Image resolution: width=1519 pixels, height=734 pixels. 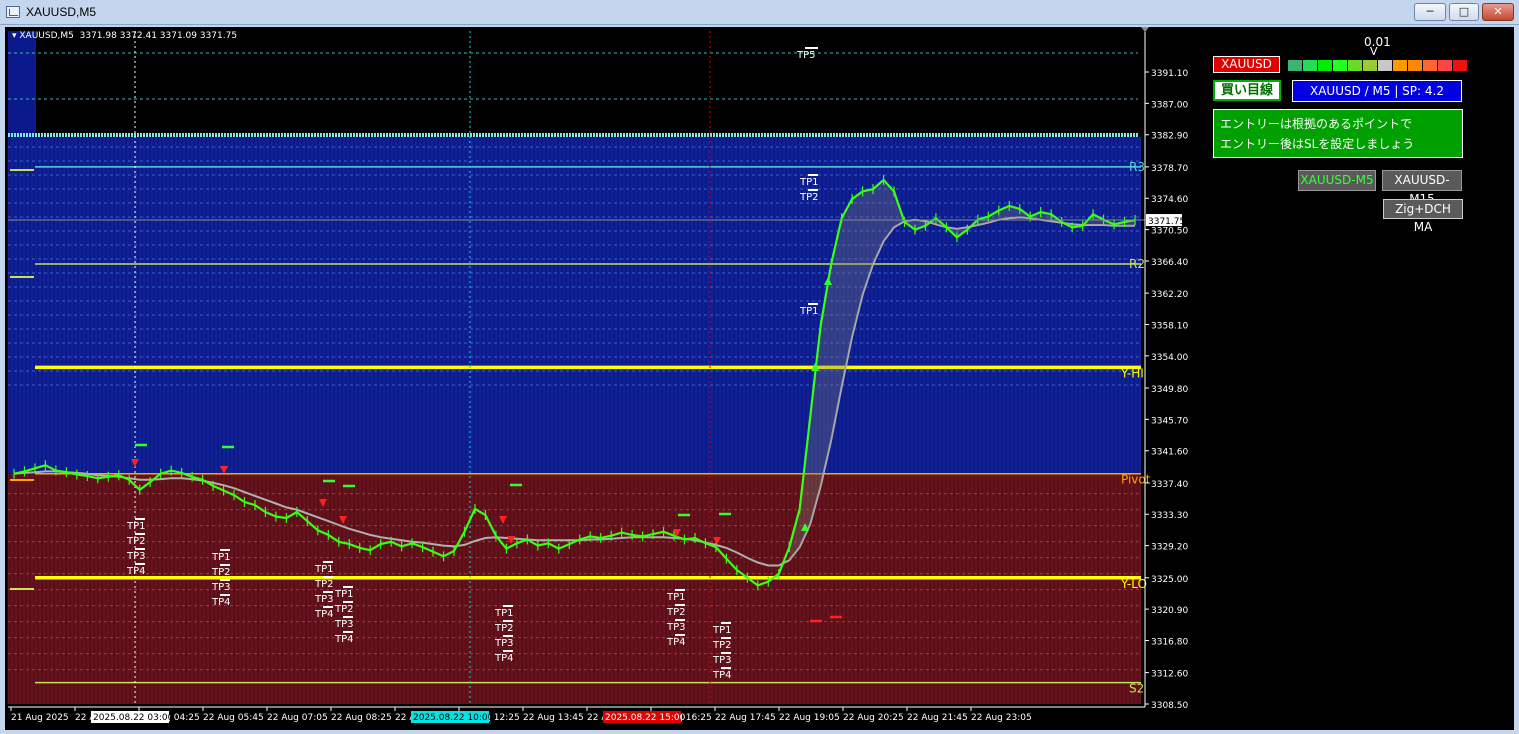 What do you see at coordinates (1169, 263) in the screenshot?
I see `price-tick-label: 3366.40` at bounding box center [1169, 263].